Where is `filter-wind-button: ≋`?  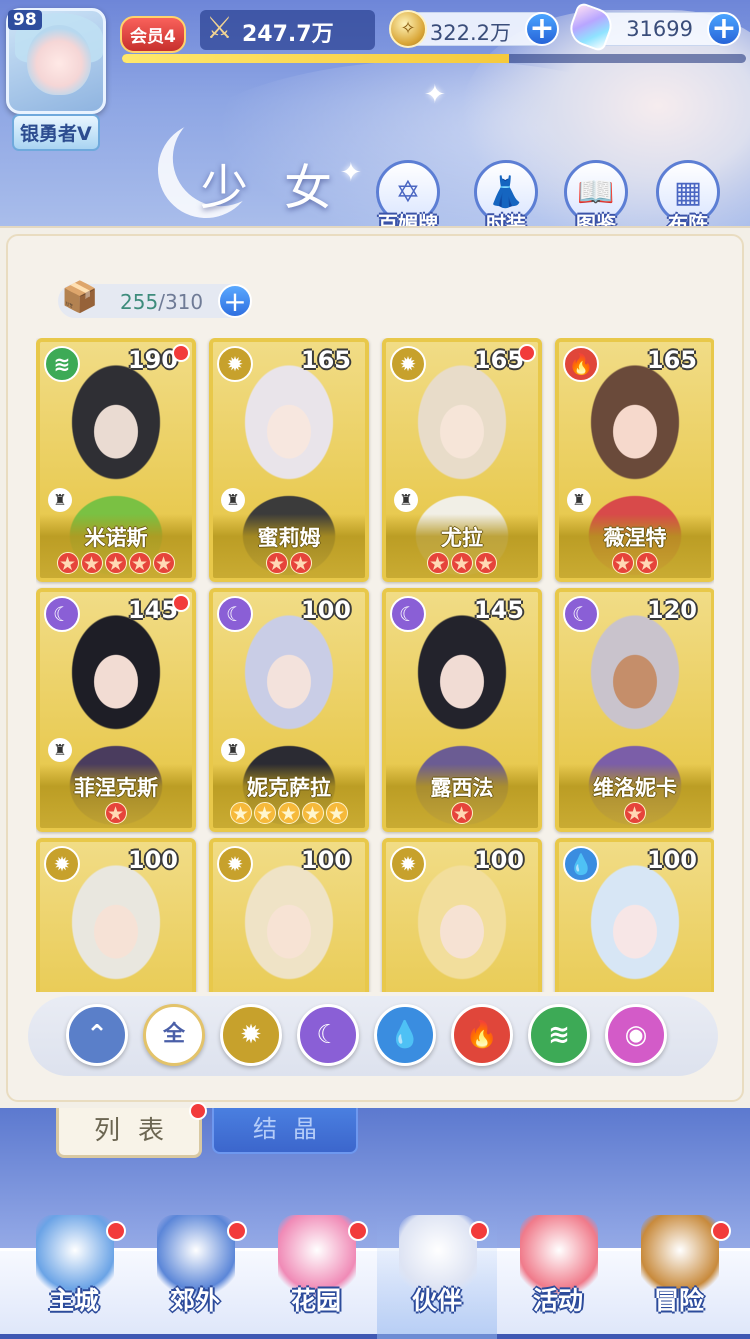
filter-wind-button: ≋ is located at coordinates (559, 1035).